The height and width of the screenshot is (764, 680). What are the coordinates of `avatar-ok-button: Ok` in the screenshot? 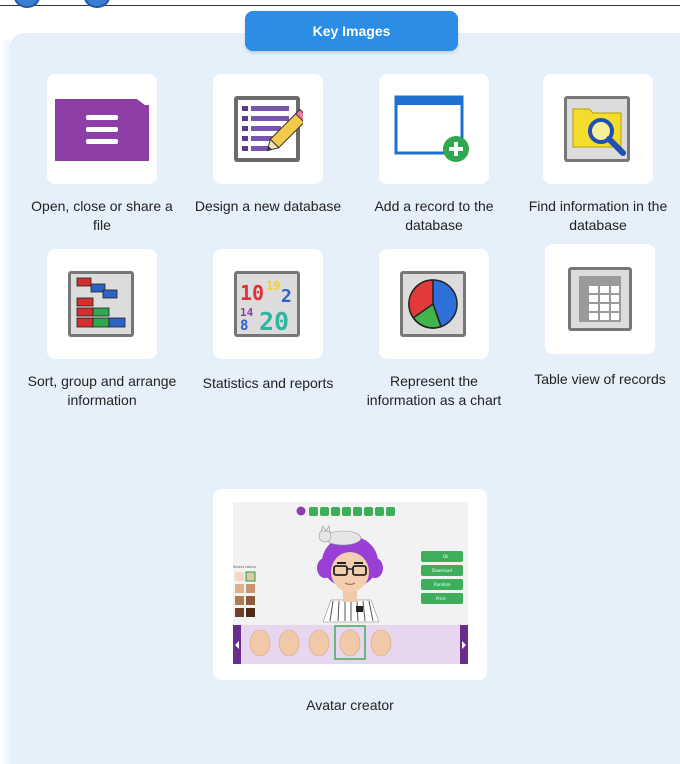 It's located at (446, 556).